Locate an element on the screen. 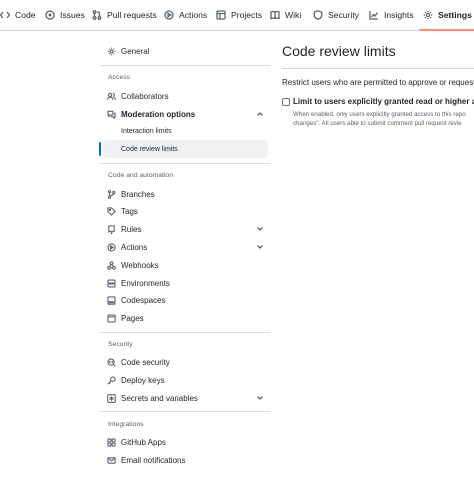 Image resolution: width=474 pixels, height=478 pixels. tab-settings-label: Settings is located at coordinates (455, 15).